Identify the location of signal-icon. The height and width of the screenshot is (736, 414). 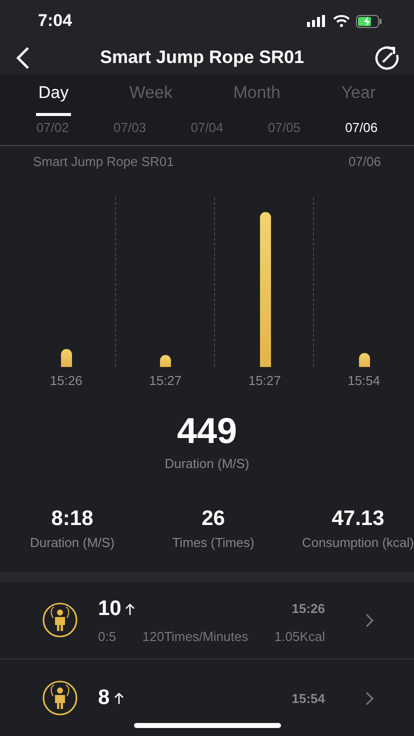
(317, 21).